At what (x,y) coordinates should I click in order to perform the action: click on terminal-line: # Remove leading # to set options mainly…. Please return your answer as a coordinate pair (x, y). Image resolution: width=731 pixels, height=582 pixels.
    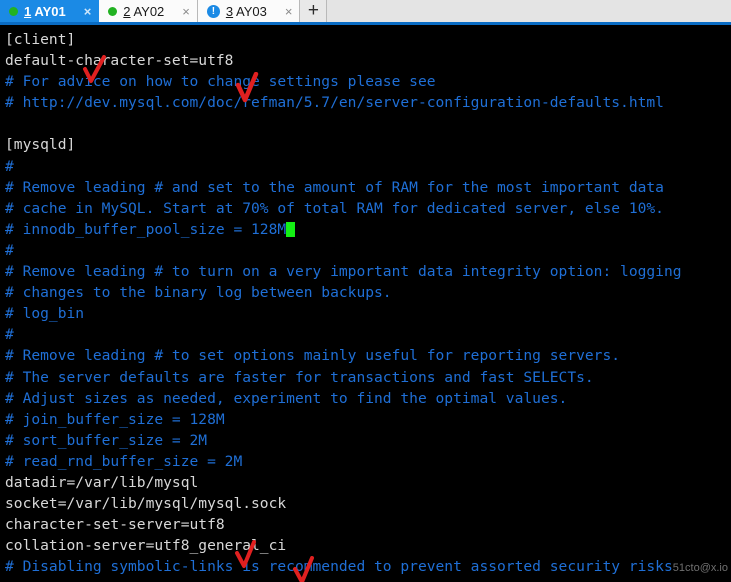
    Looking at the image, I should click on (343, 355).